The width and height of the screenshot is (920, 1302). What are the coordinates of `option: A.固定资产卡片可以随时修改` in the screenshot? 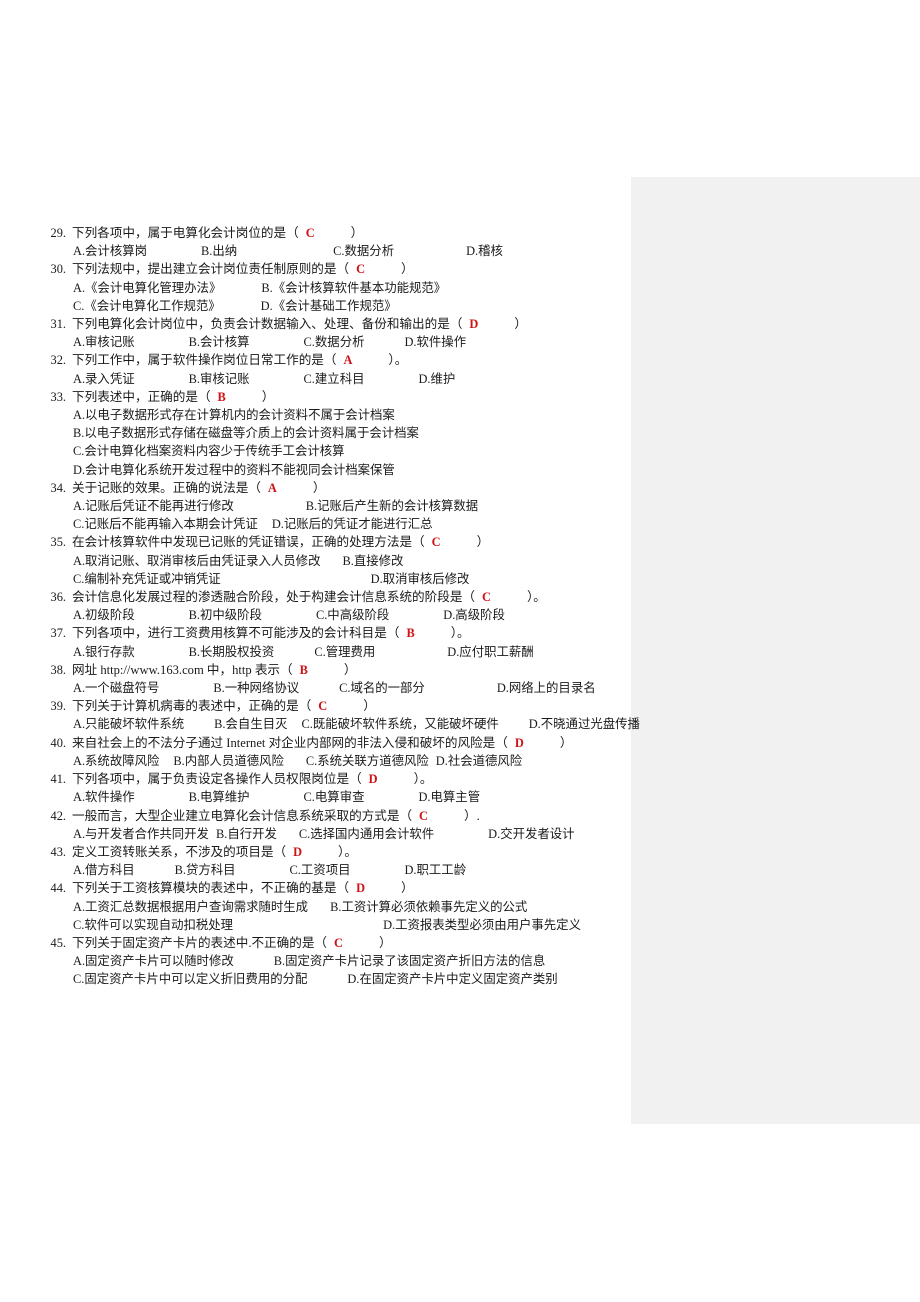 It's located at (153, 961).